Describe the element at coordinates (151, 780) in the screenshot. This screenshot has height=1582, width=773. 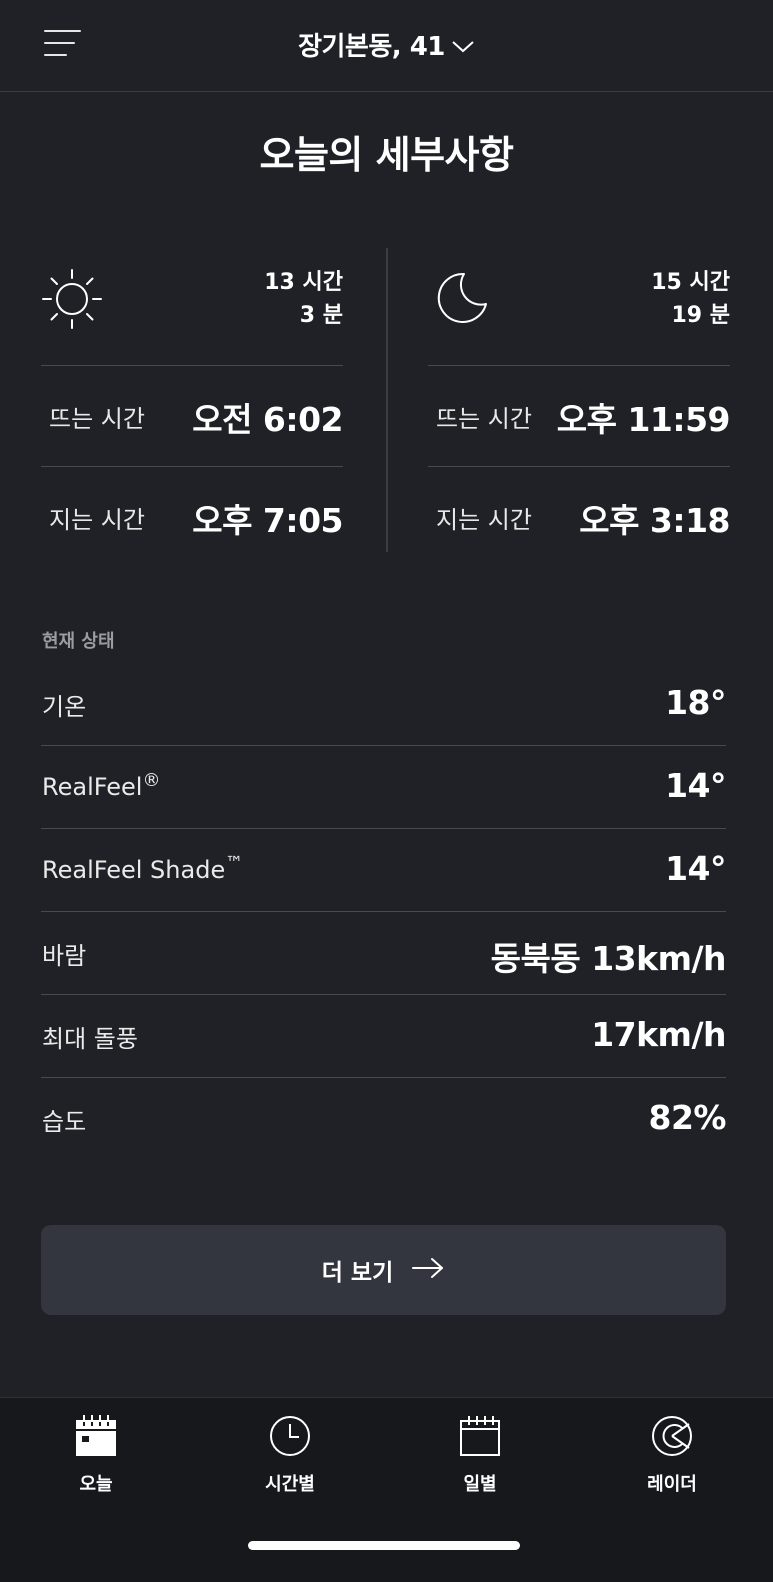
I see `registered-mark: ®` at that location.